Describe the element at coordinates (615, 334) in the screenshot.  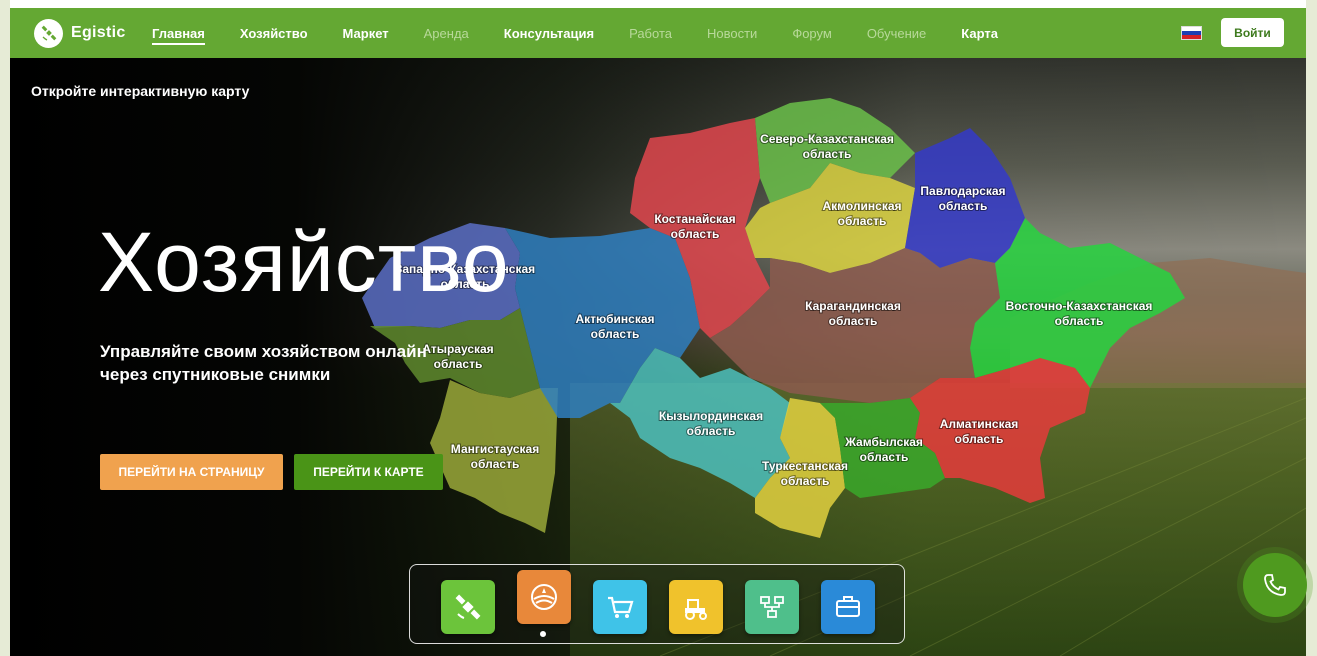
I see `region-label-aktobe-line2: область` at that location.